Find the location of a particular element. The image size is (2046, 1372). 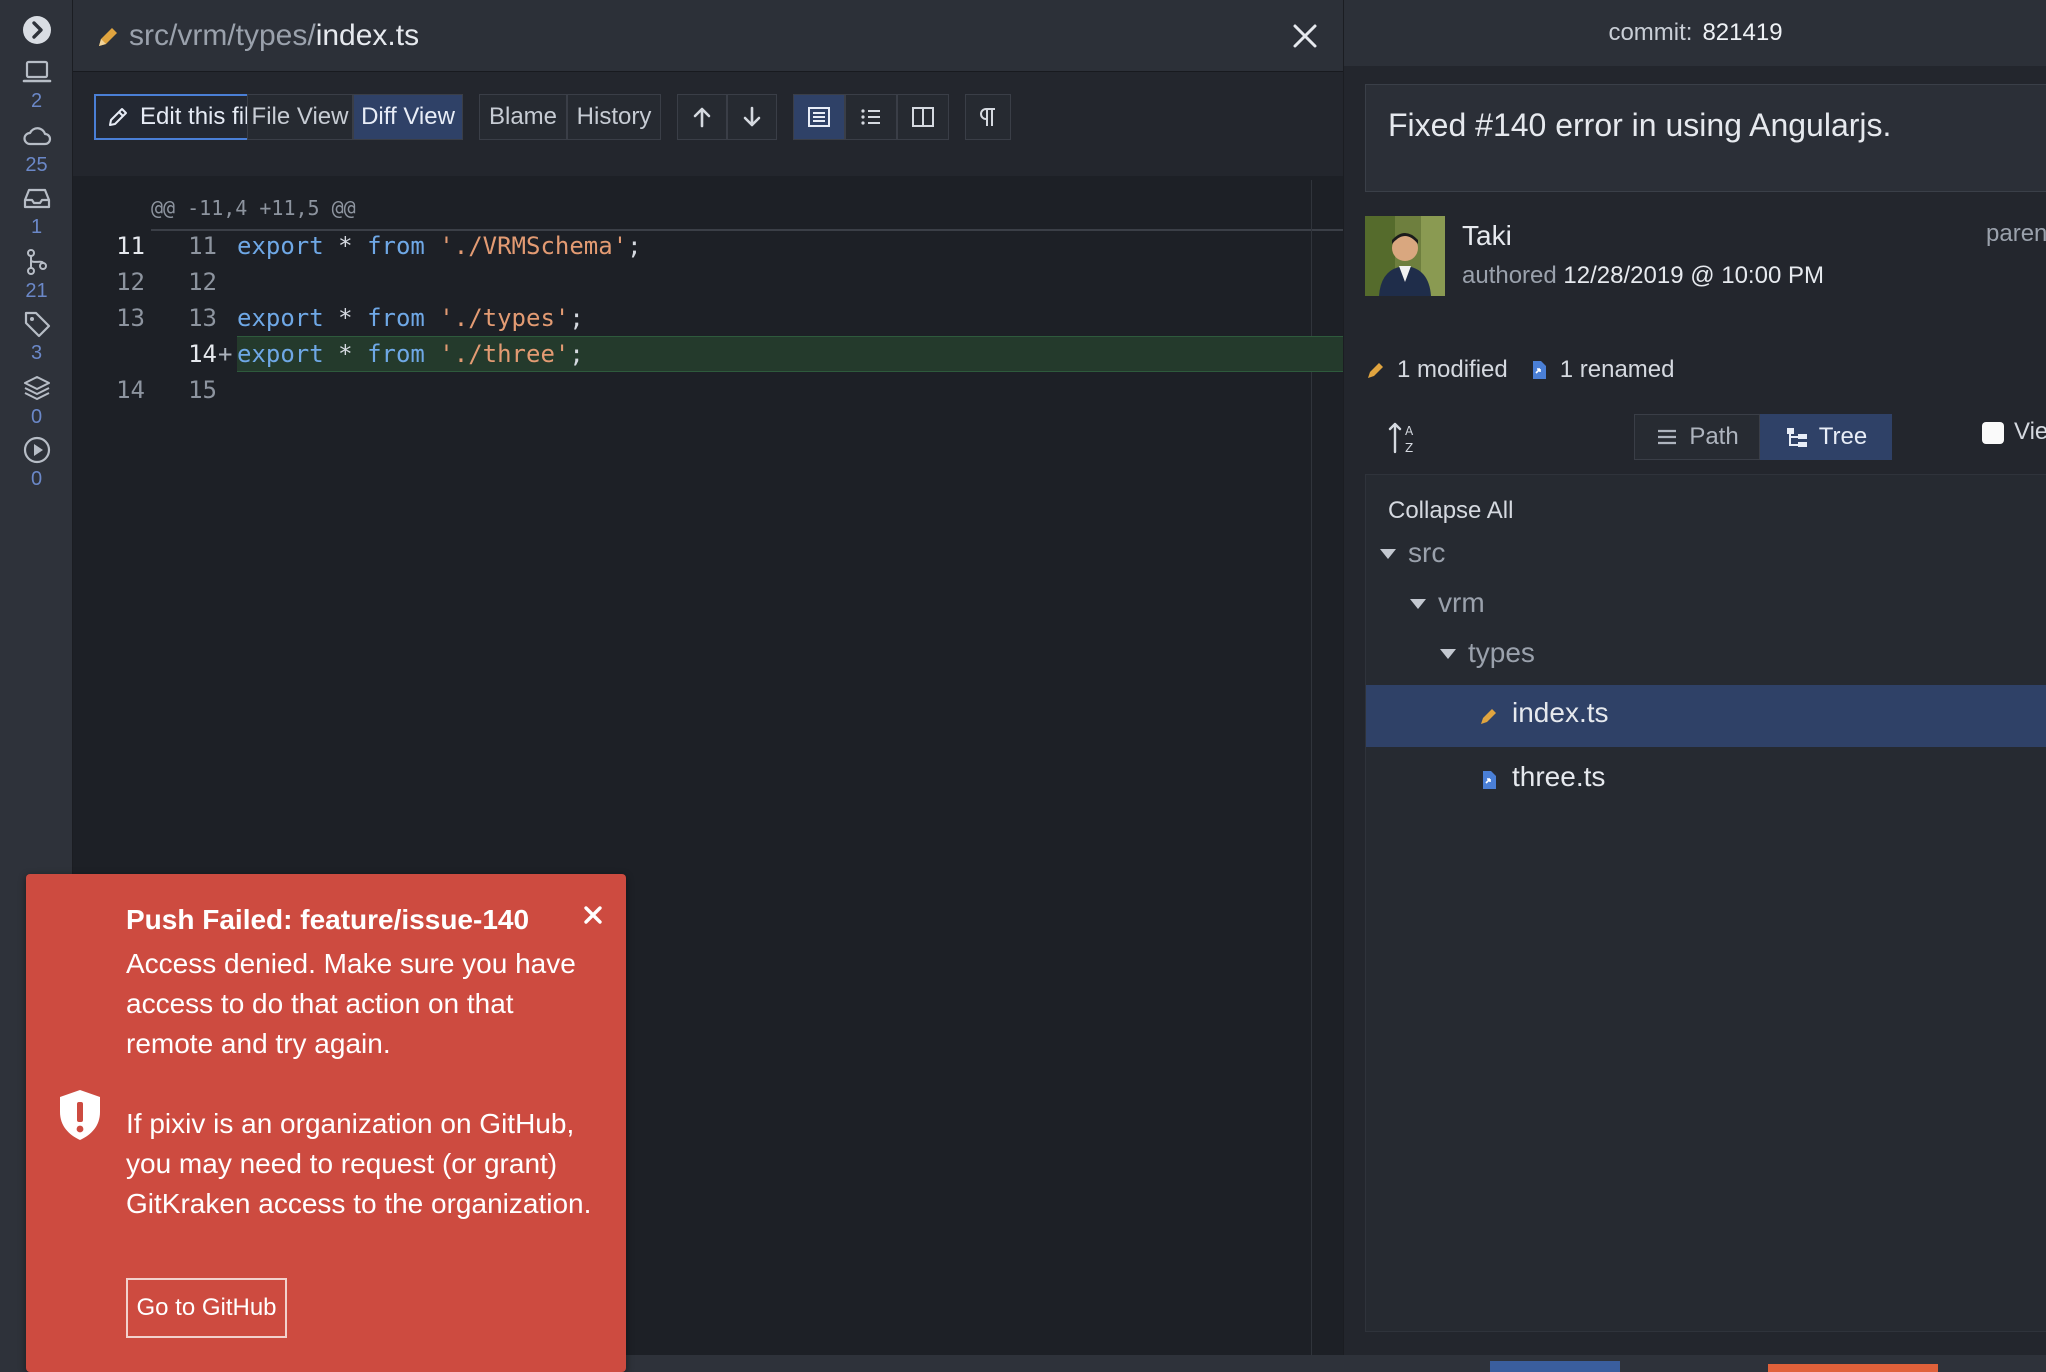

tree-folder-src: src is located at coordinates (1706, 555).